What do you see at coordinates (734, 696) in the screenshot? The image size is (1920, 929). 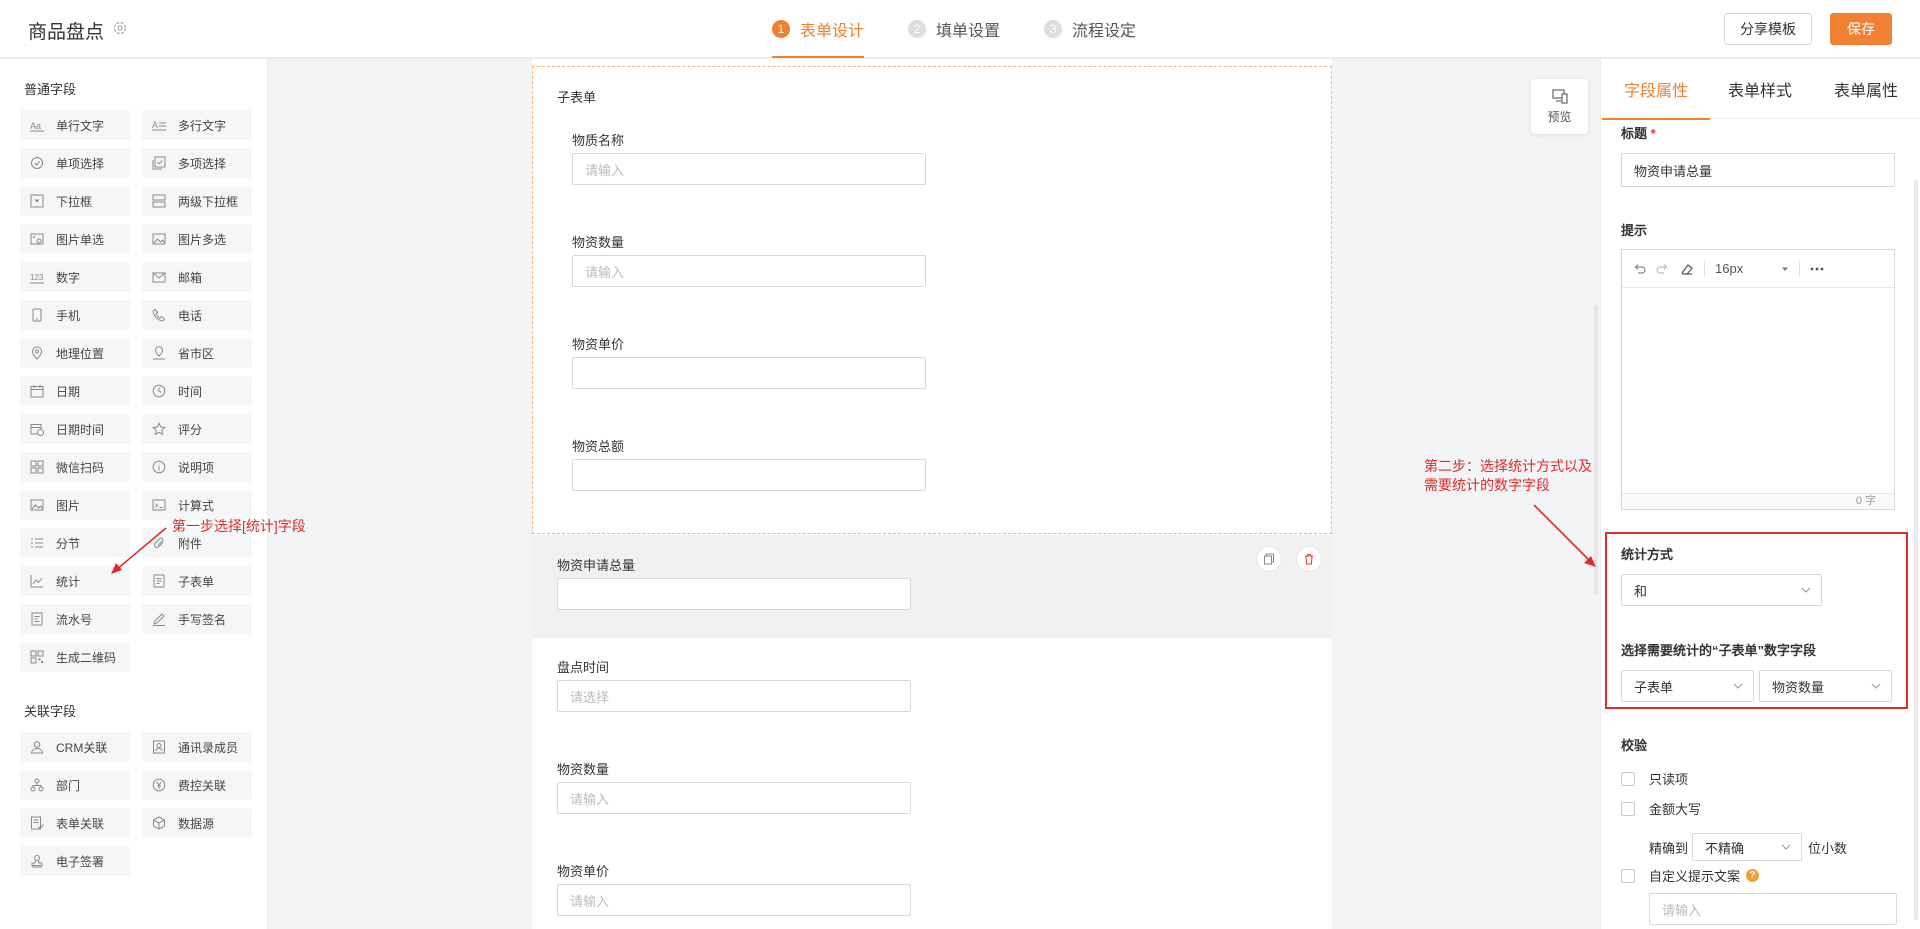 I see `field-input: 请选择` at bounding box center [734, 696].